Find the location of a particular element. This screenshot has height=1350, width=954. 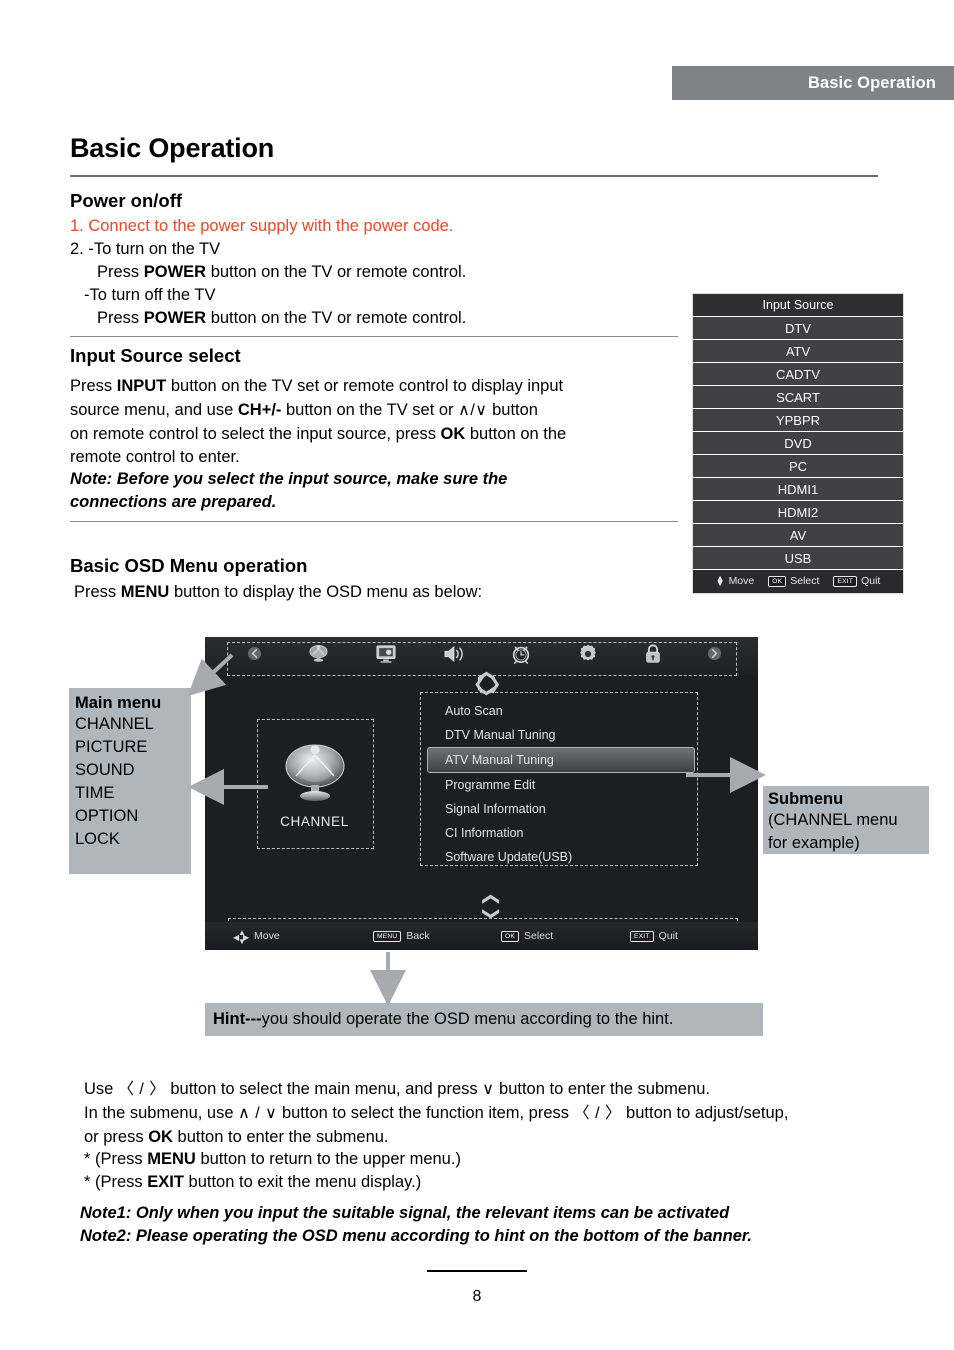

instr5-c: button to exit the menu display.) is located at coordinates (302, 1182).